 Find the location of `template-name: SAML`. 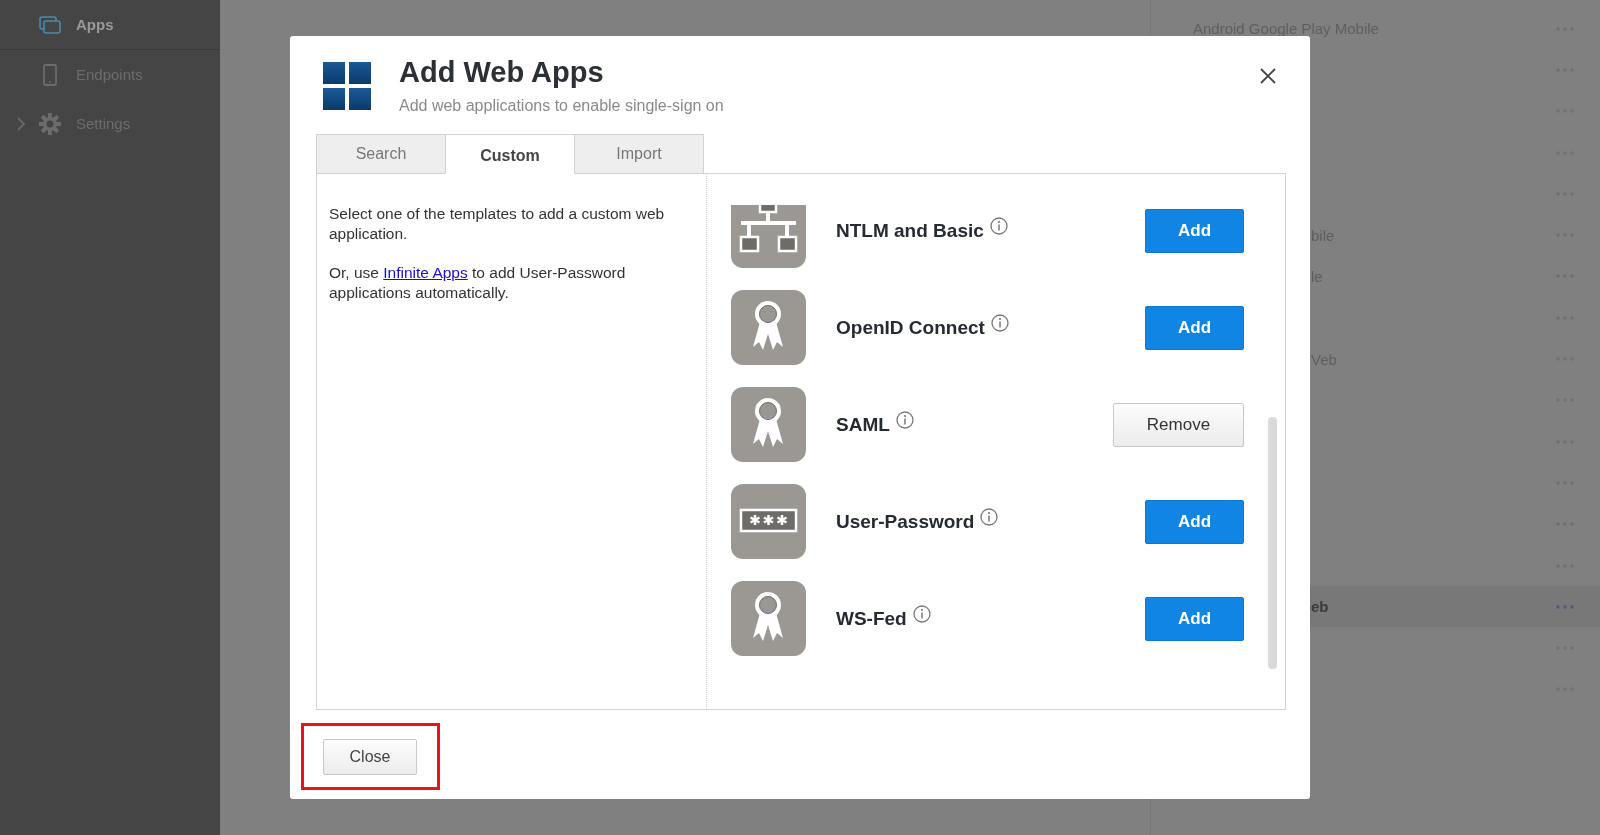

template-name: SAML is located at coordinates (863, 424).